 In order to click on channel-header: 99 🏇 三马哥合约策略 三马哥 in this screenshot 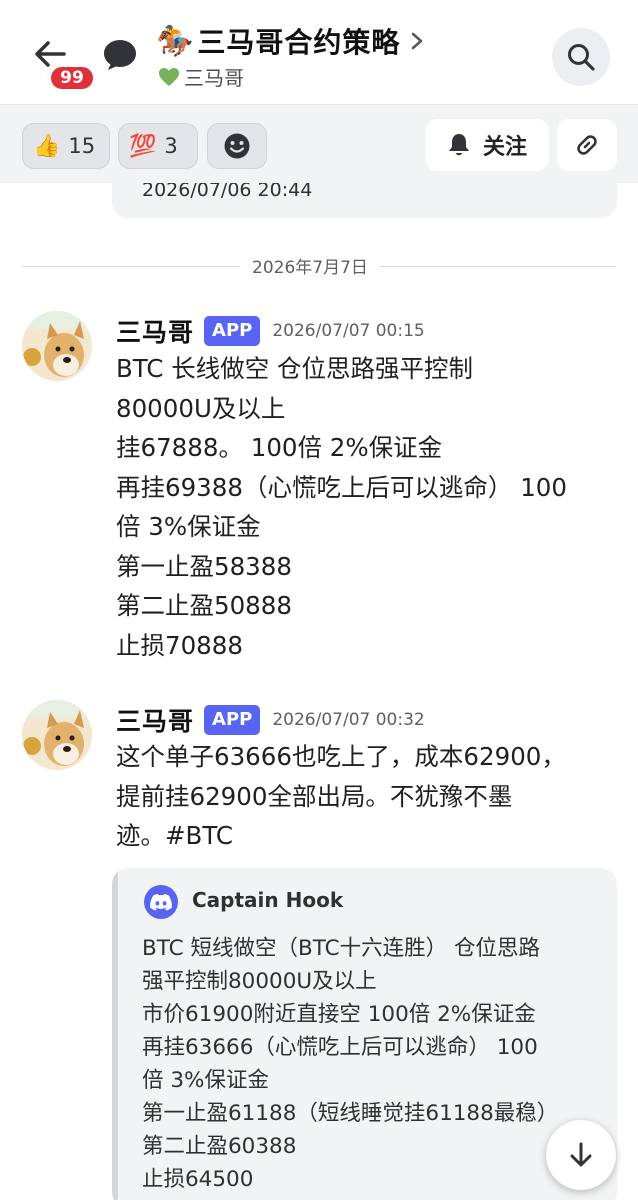, I will do `click(319, 52)`.